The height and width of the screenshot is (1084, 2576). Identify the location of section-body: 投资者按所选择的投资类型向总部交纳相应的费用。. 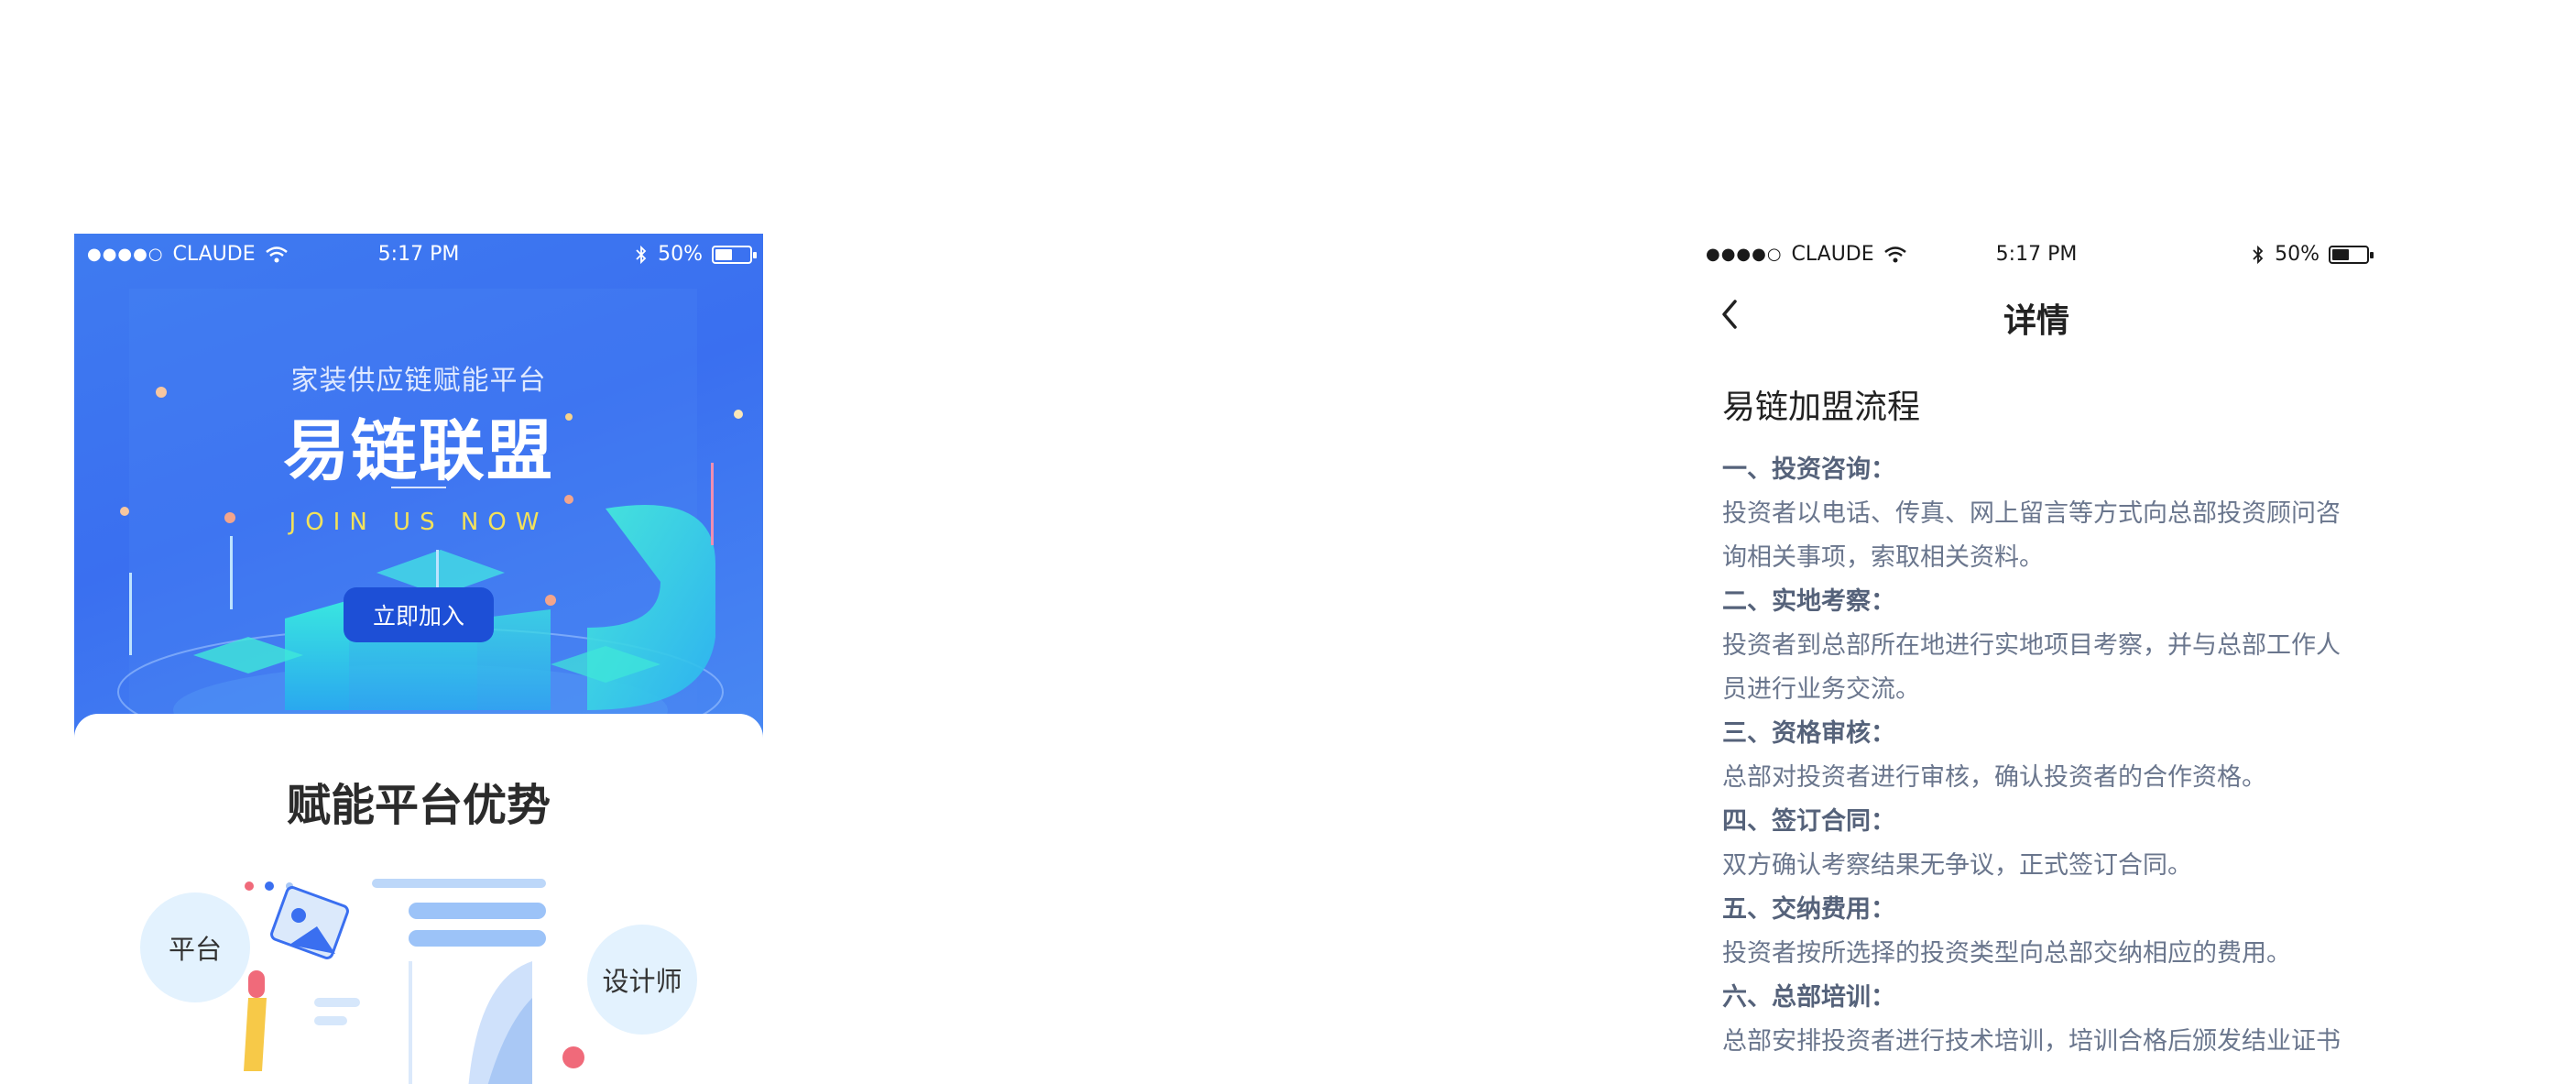
(2007, 953).